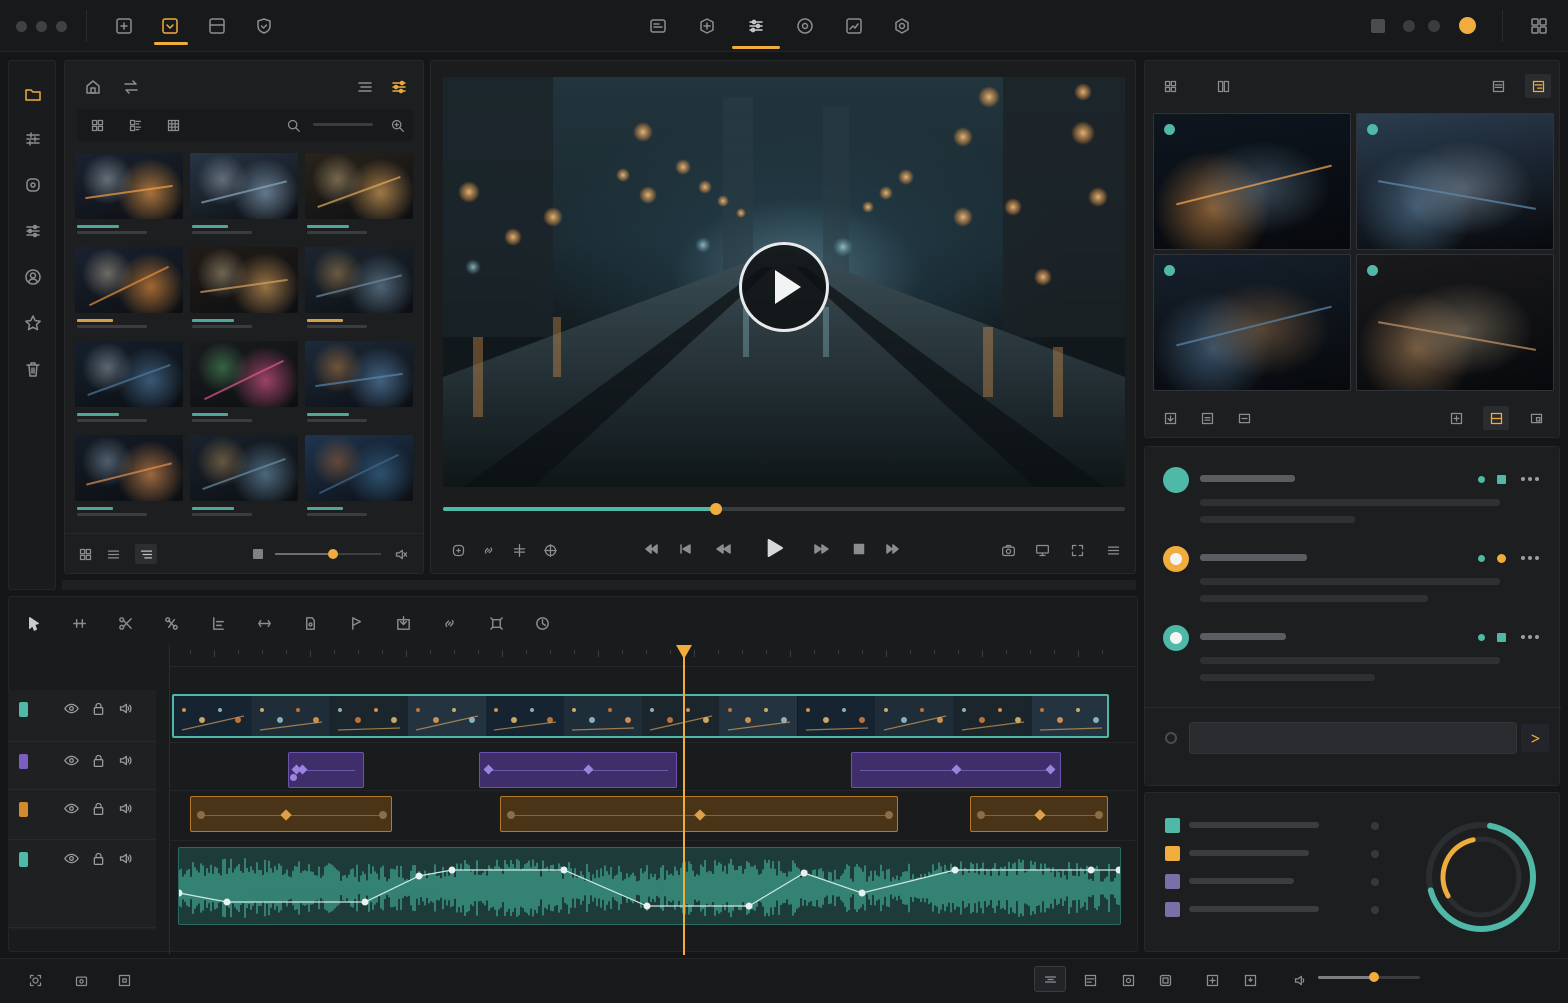 The width and height of the screenshot is (1568, 1003). I want to click on home-icon, so click(93, 87).